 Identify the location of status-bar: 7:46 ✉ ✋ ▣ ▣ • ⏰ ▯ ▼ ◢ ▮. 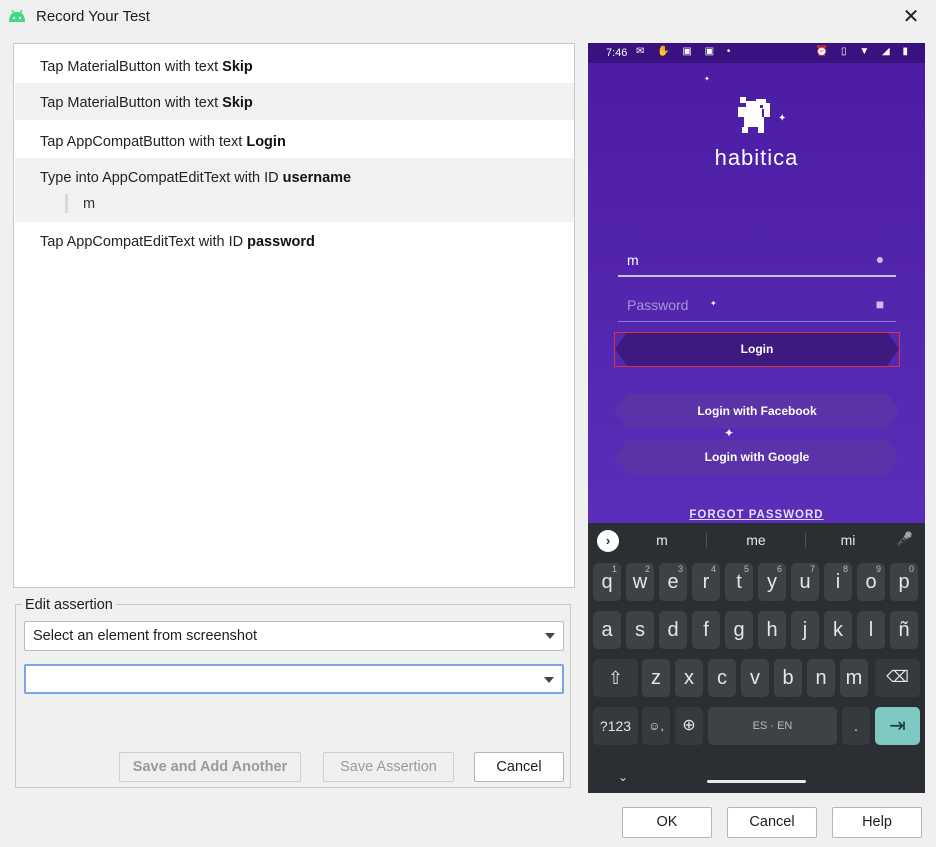
(756, 53).